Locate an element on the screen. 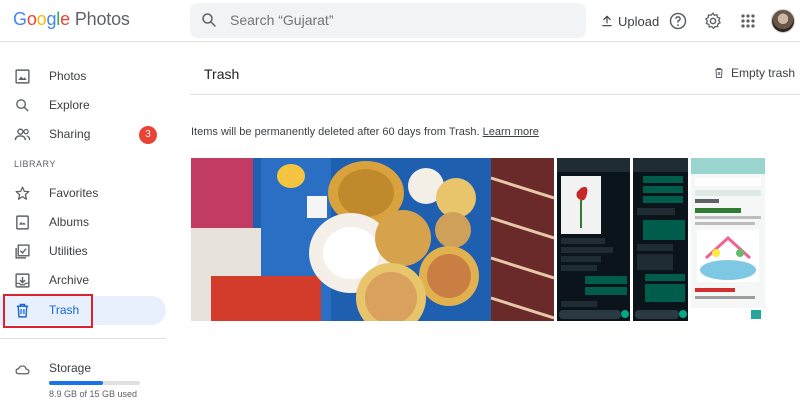 The image size is (800, 405). title-divider is located at coordinates (495, 94).